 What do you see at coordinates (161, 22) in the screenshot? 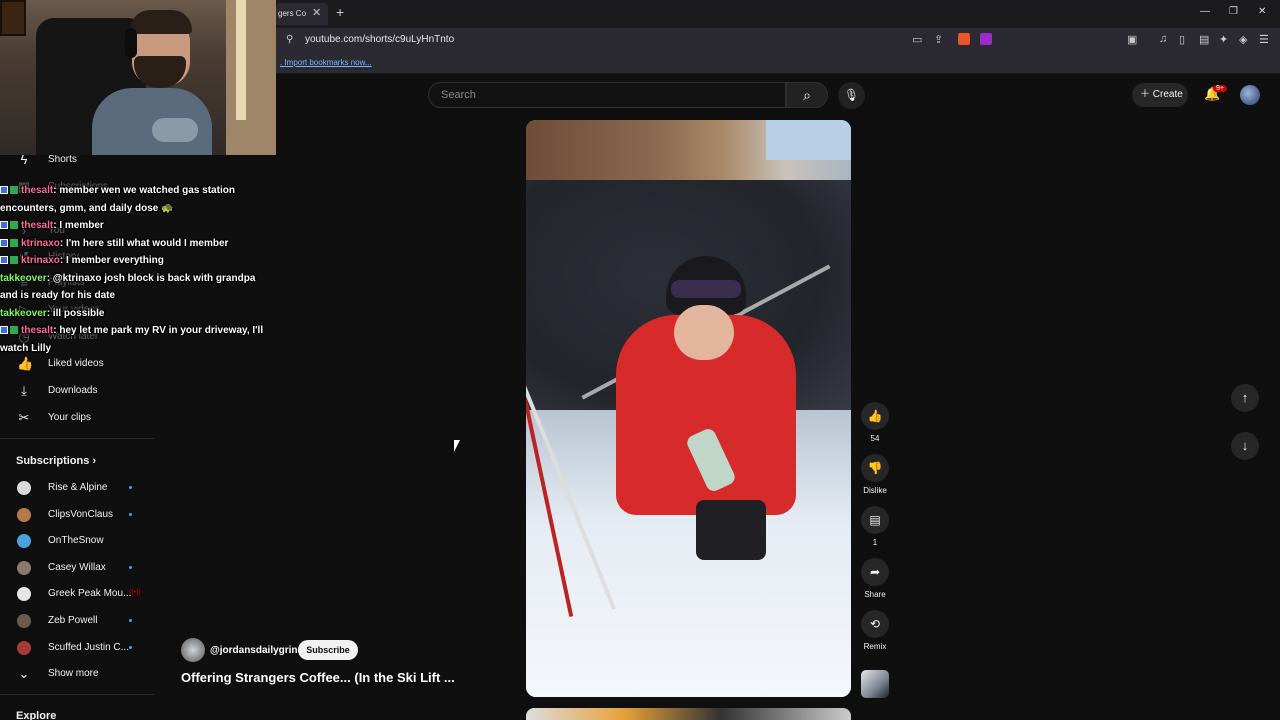
I see `webcam-streamer-hair` at bounding box center [161, 22].